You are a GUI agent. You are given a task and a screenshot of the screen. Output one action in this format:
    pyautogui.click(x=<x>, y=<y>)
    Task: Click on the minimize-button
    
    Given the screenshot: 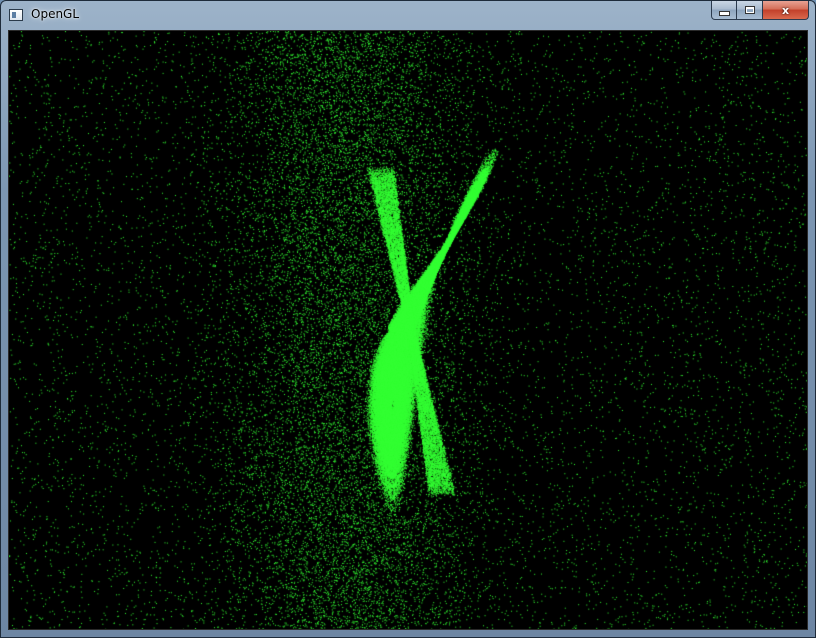 What is the action you would take?
    pyautogui.click(x=724, y=10)
    